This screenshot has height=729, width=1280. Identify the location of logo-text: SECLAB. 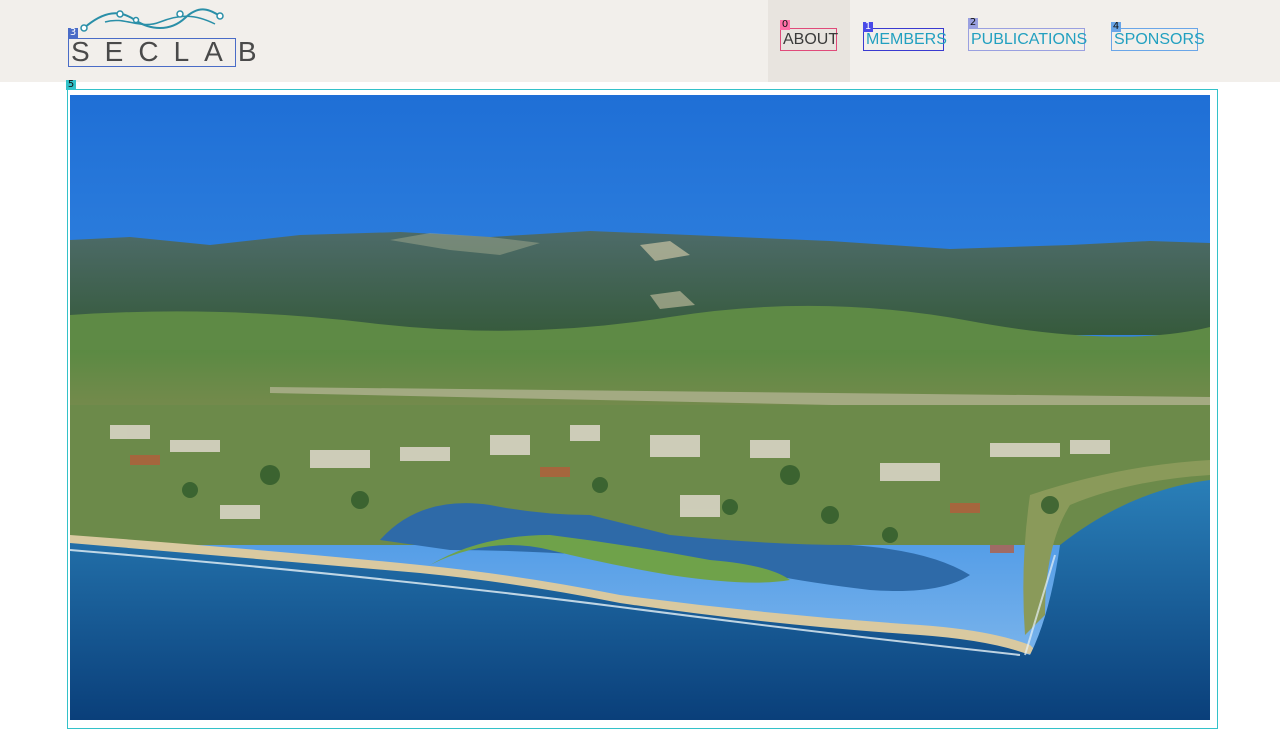
(171, 51).